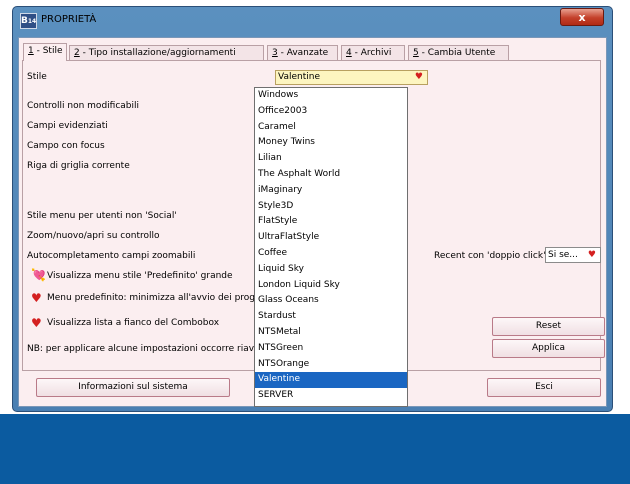 The image size is (630, 484). What do you see at coordinates (166, 52) in the screenshot?
I see `tab-tipo-installazione: 2 - Tipo installazione/aggiornamenti` at bounding box center [166, 52].